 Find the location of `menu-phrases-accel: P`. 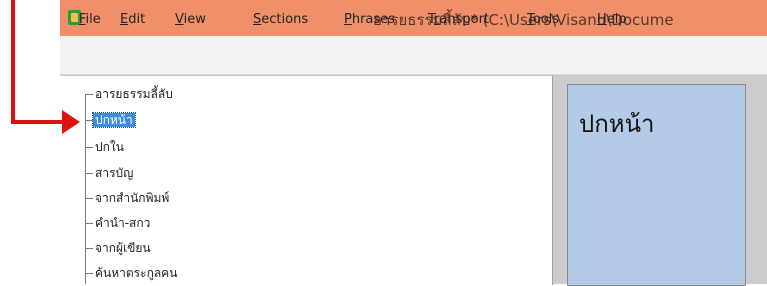

menu-phrases-accel: P is located at coordinates (348, 19).